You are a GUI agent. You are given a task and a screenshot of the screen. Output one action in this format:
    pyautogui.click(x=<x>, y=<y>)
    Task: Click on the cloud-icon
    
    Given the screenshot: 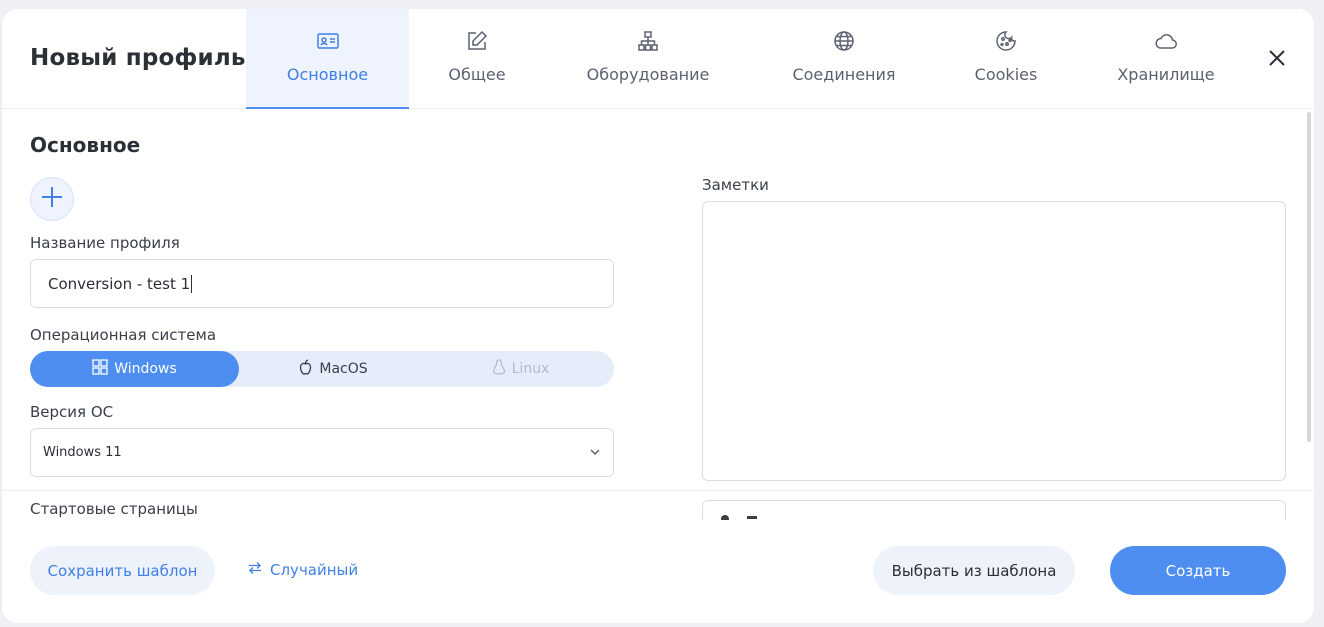 What is the action you would take?
    pyautogui.click(x=1166, y=41)
    